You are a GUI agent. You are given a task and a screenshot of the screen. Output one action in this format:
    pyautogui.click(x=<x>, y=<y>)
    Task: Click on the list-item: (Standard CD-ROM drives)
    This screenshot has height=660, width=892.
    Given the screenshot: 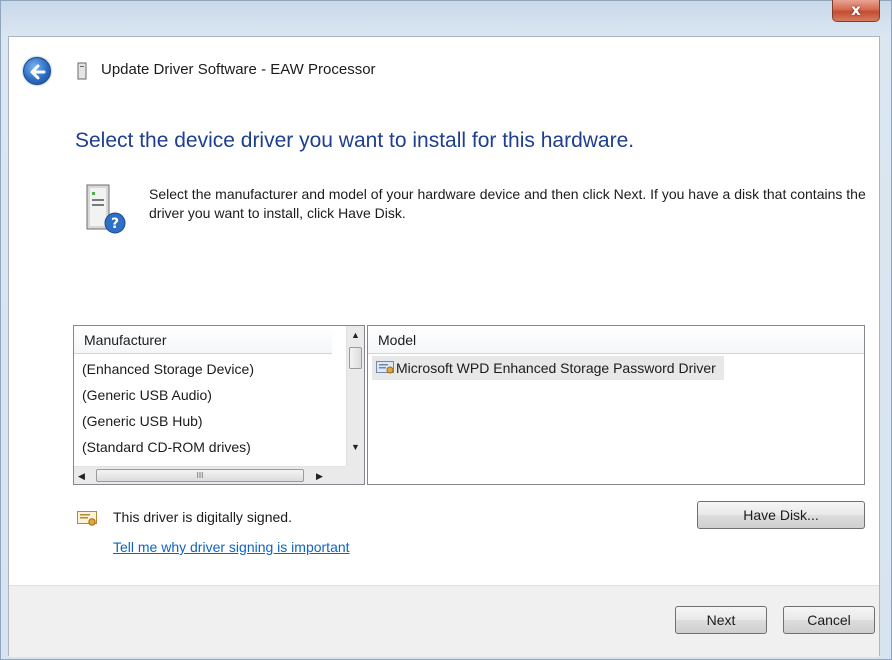 What is the action you would take?
    pyautogui.click(x=203, y=447)
    